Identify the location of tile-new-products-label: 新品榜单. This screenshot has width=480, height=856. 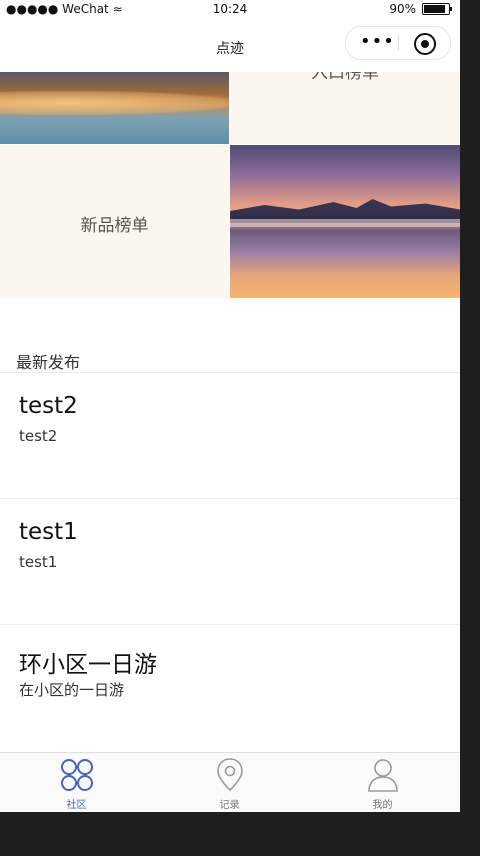
(114, 226).